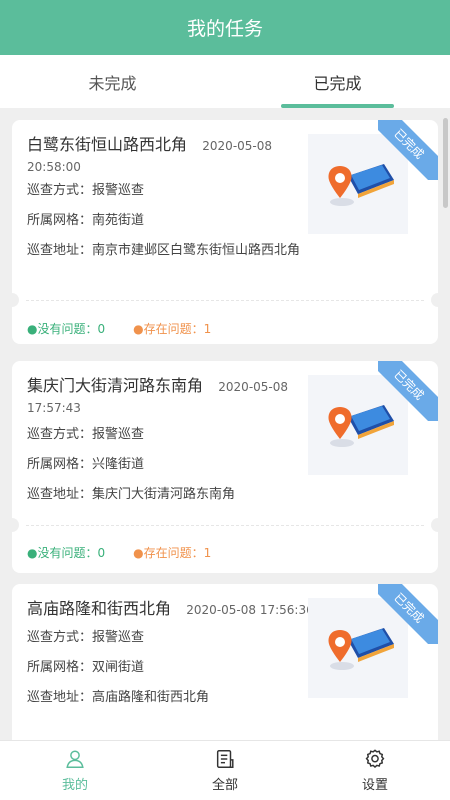 The width and height of the screenshot is (450, 800). I want to click on page-header: 我的任务, so click(225, 27).